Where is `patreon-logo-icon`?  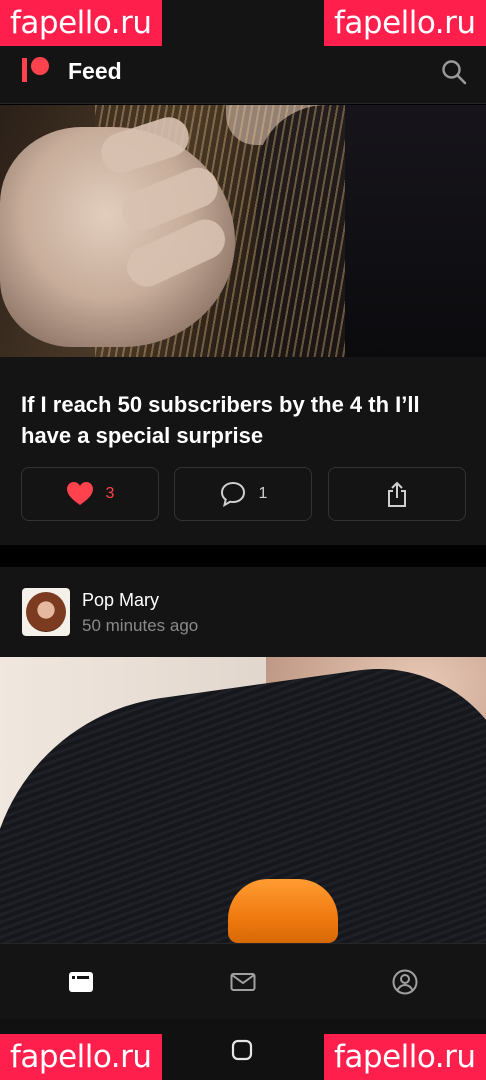 patreon-logo-icon is located at coordinates (37, 70).